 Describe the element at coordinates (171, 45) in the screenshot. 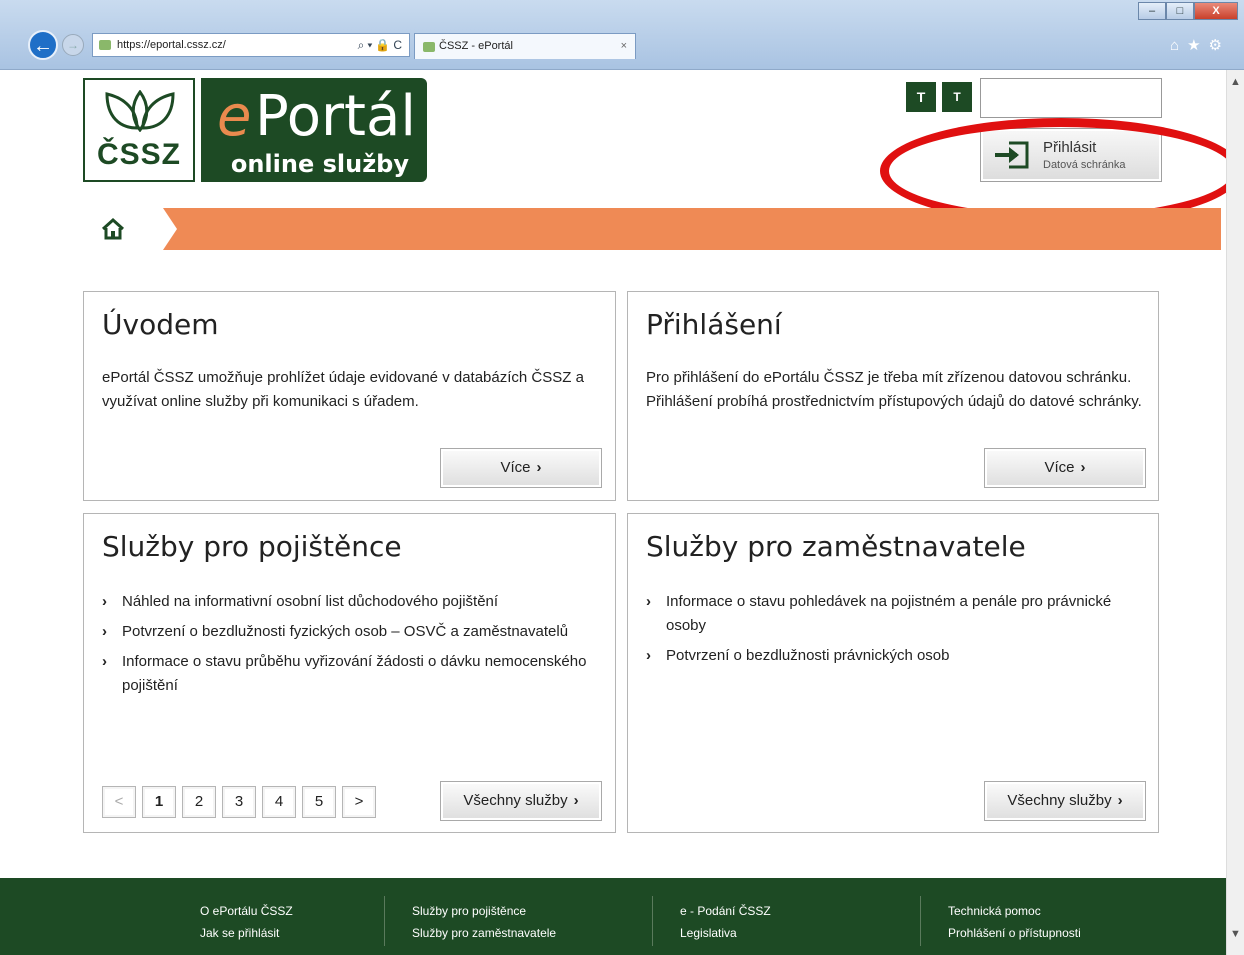

I see `address-url: https://eportal.cssz.cz/` at that location.